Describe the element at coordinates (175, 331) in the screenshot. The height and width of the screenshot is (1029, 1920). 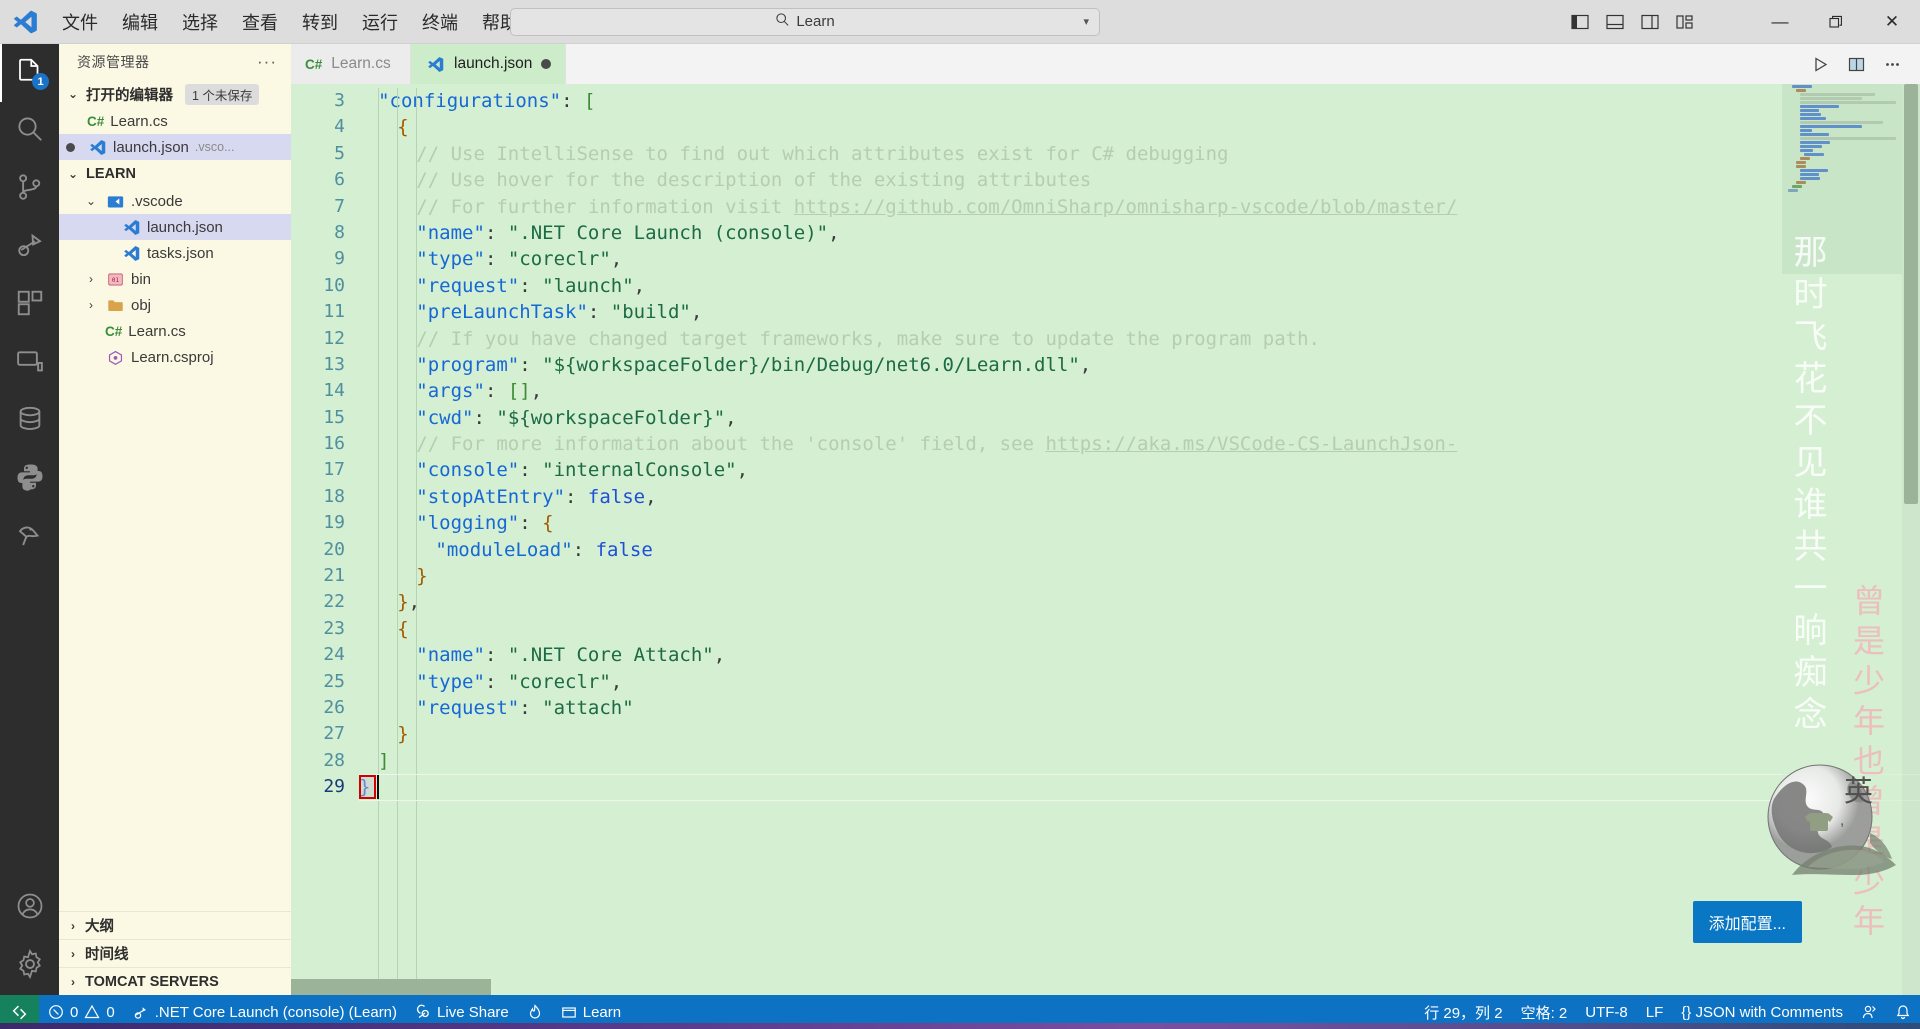
I see `file-tree-item-Learn-cs: C# Learn.cs` at that location.